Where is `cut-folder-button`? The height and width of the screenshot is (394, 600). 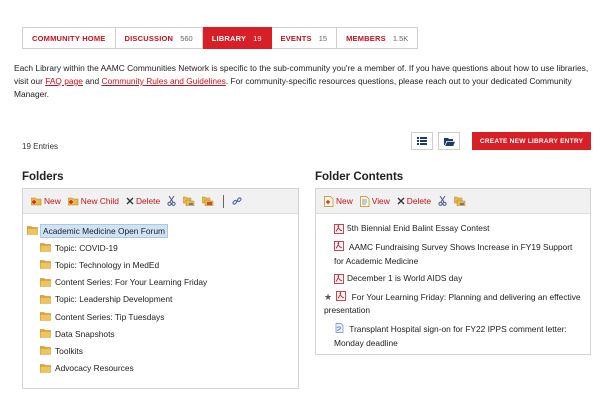
cut-folder-button is located at coordinates (171, 201).